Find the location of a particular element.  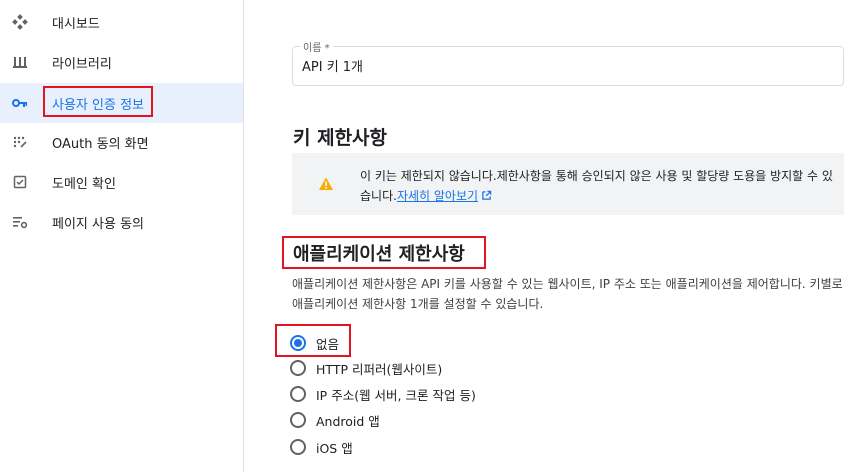

radio-option-ios: iOS 앱 is located at coordinates (321, 447).